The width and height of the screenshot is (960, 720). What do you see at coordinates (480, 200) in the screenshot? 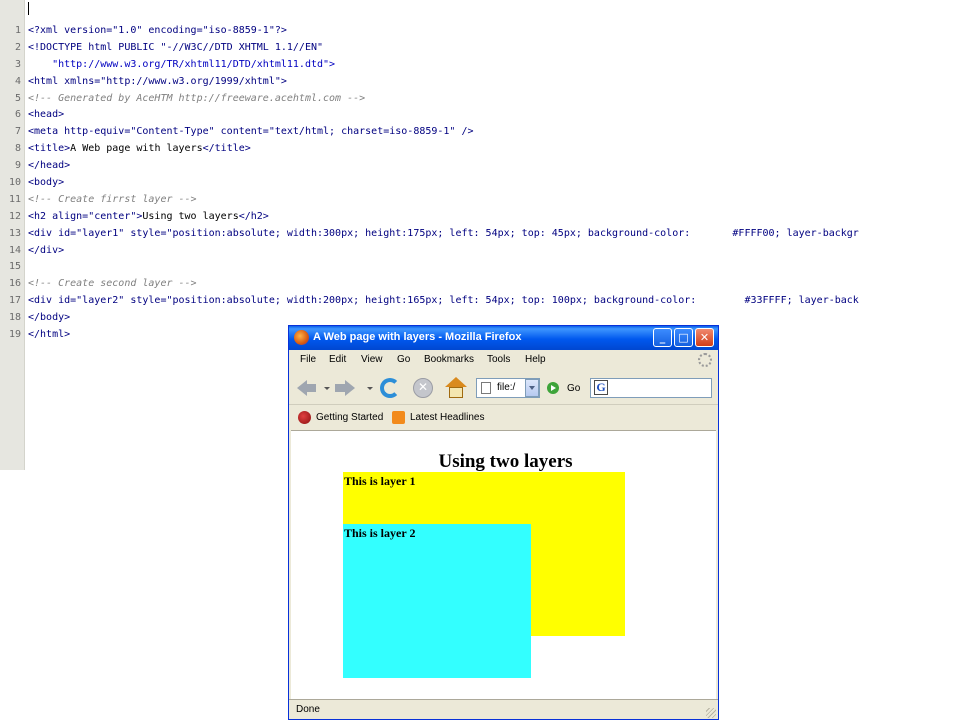
I see `code-line: 11 <!-- Create firrst layer -->` at bounding box center [480, 200].